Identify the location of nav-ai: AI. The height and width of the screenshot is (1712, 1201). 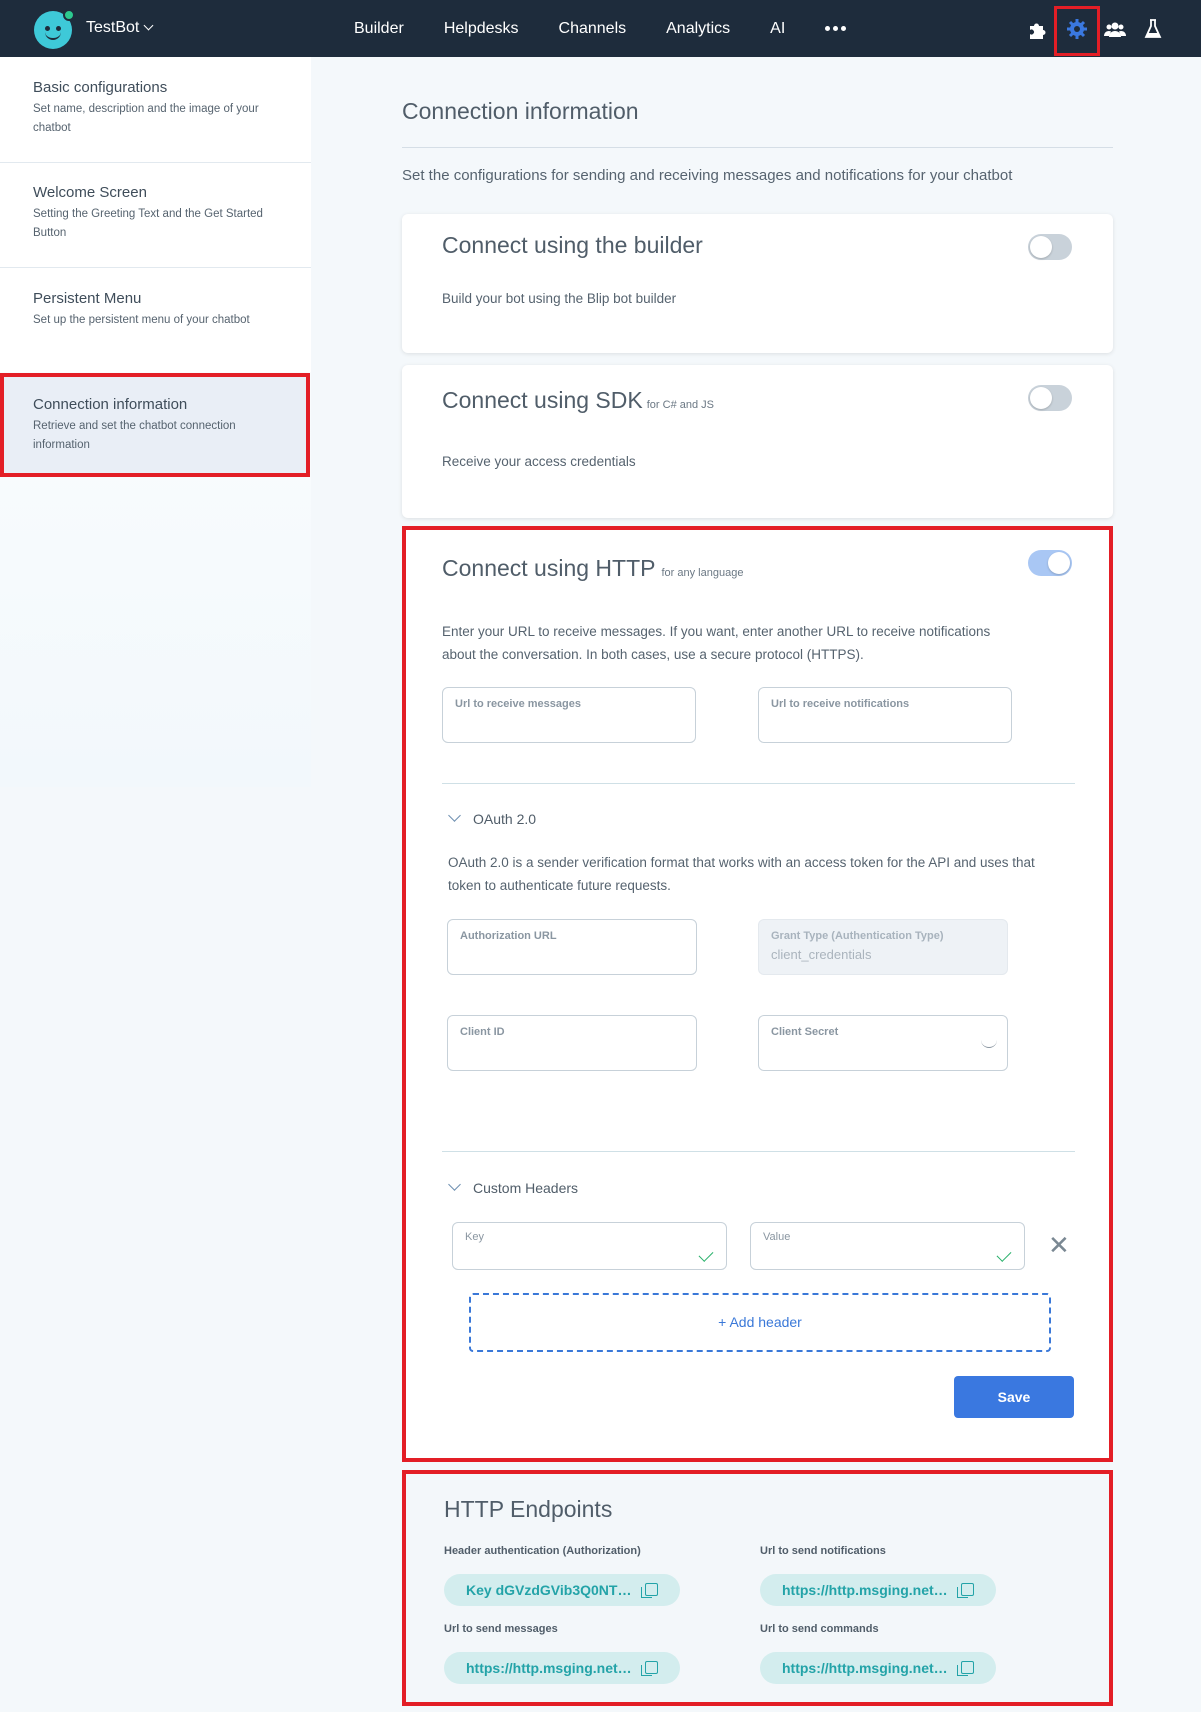
(777, 29).